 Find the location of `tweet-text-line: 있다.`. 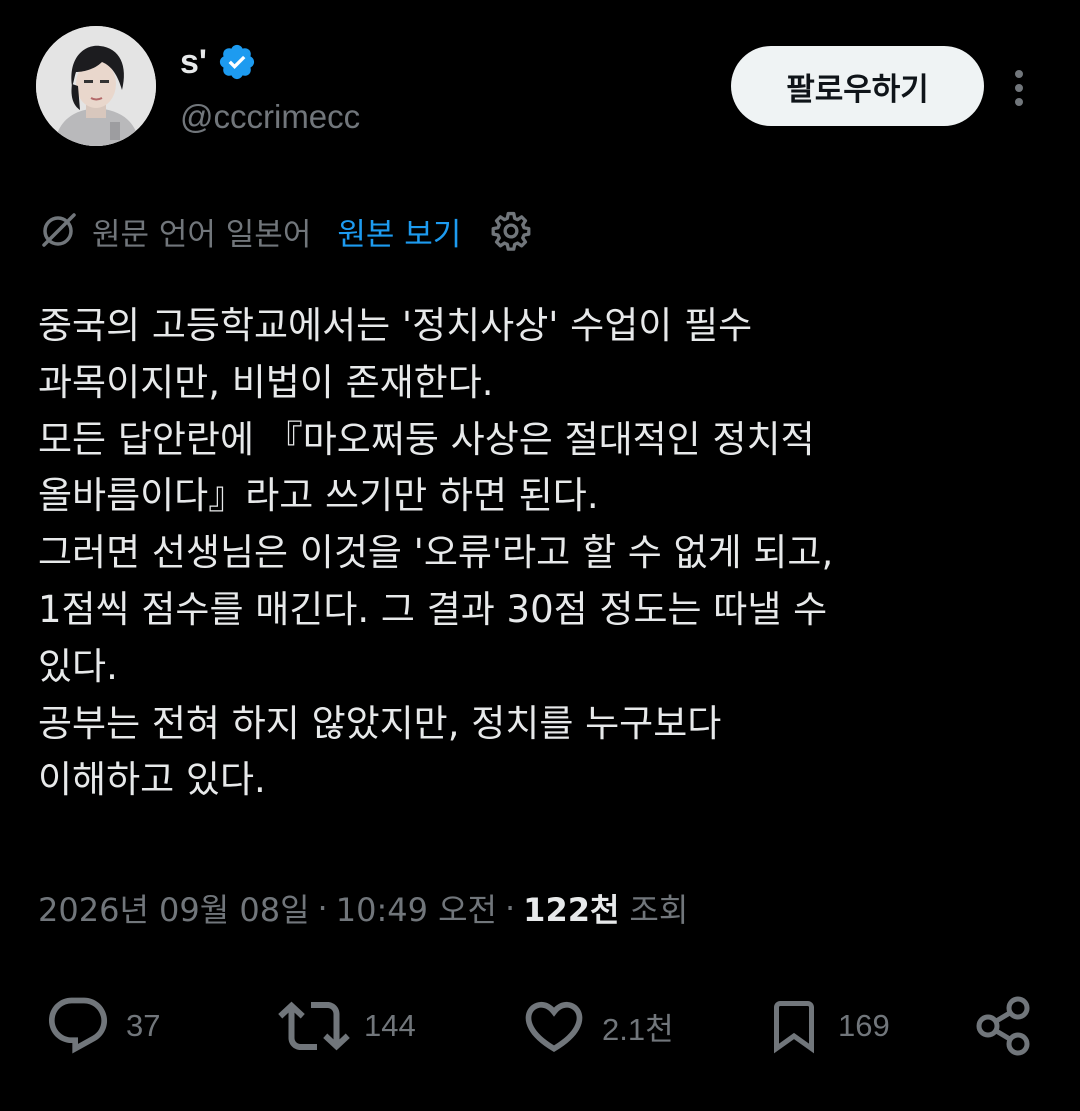

tweet-text-line: 있다. is located at coordinates (78, 666).